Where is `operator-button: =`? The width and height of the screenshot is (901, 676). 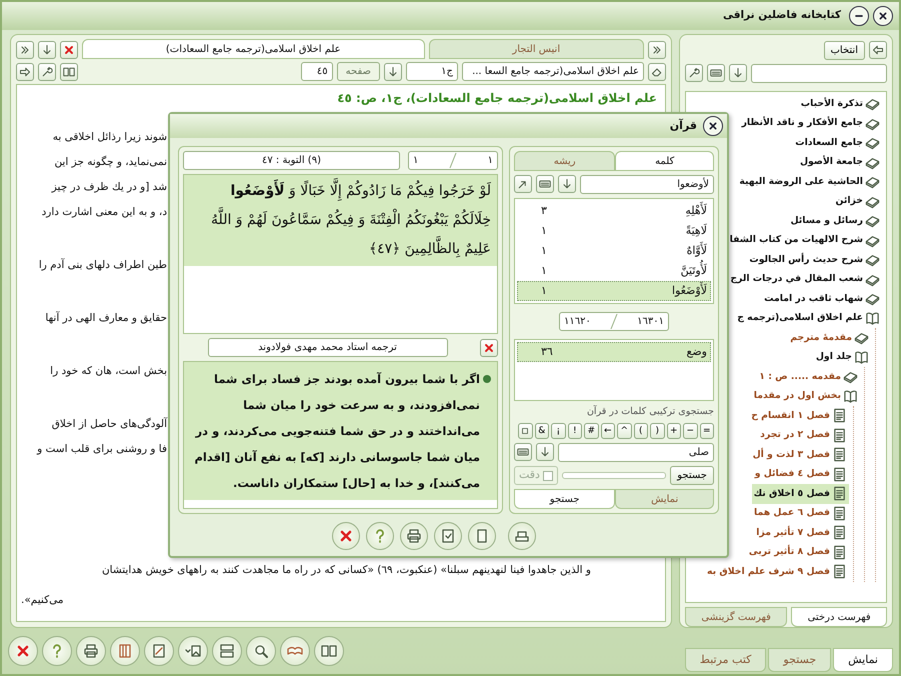 operator-button: = is located at coordinates (707, 431).